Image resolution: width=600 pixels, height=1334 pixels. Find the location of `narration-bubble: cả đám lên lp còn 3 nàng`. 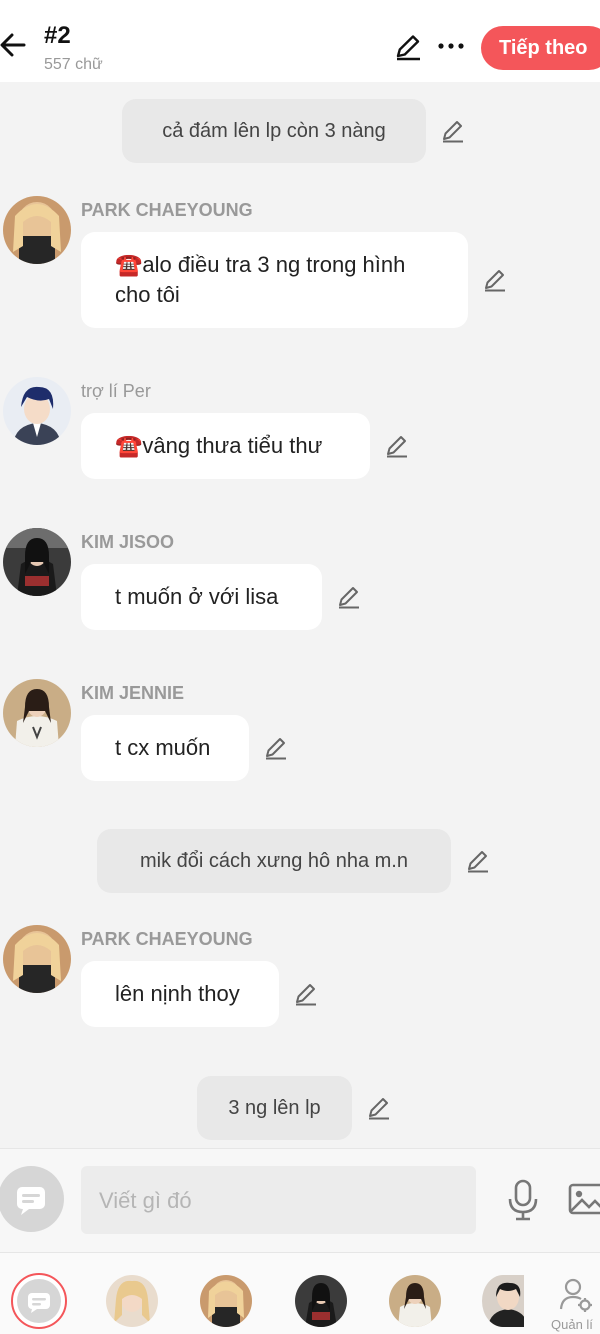

narration-bubble: cả đám lên lp còn 3 nàng is located at coordinates (274, 131).